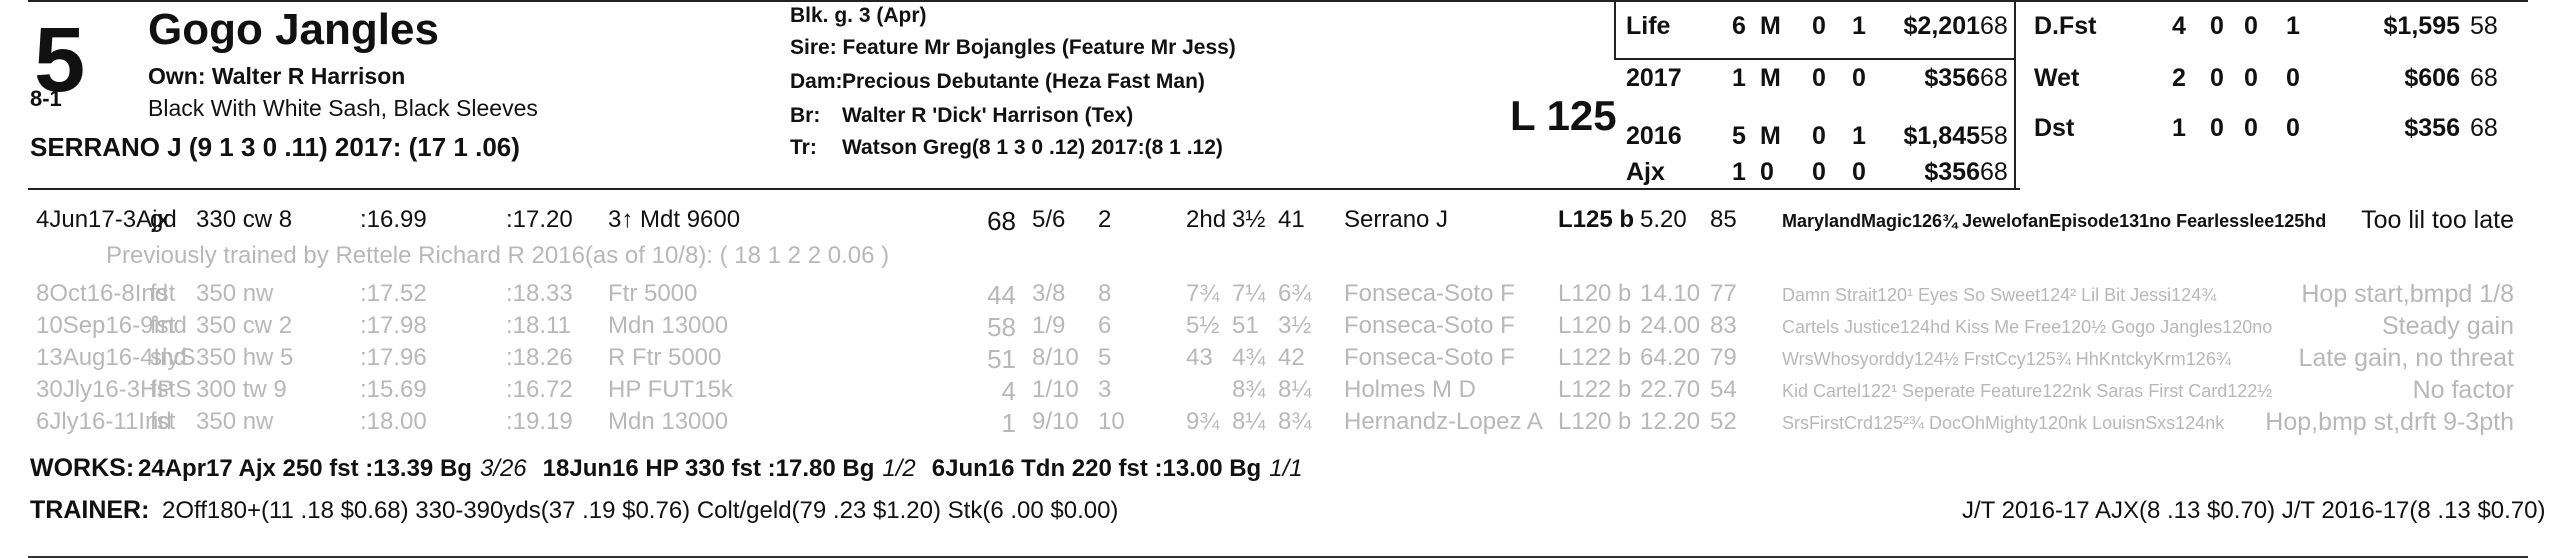 This screenshot has height=558, width=2550. I want to click on race-condition: slyS, so click(173, 357).